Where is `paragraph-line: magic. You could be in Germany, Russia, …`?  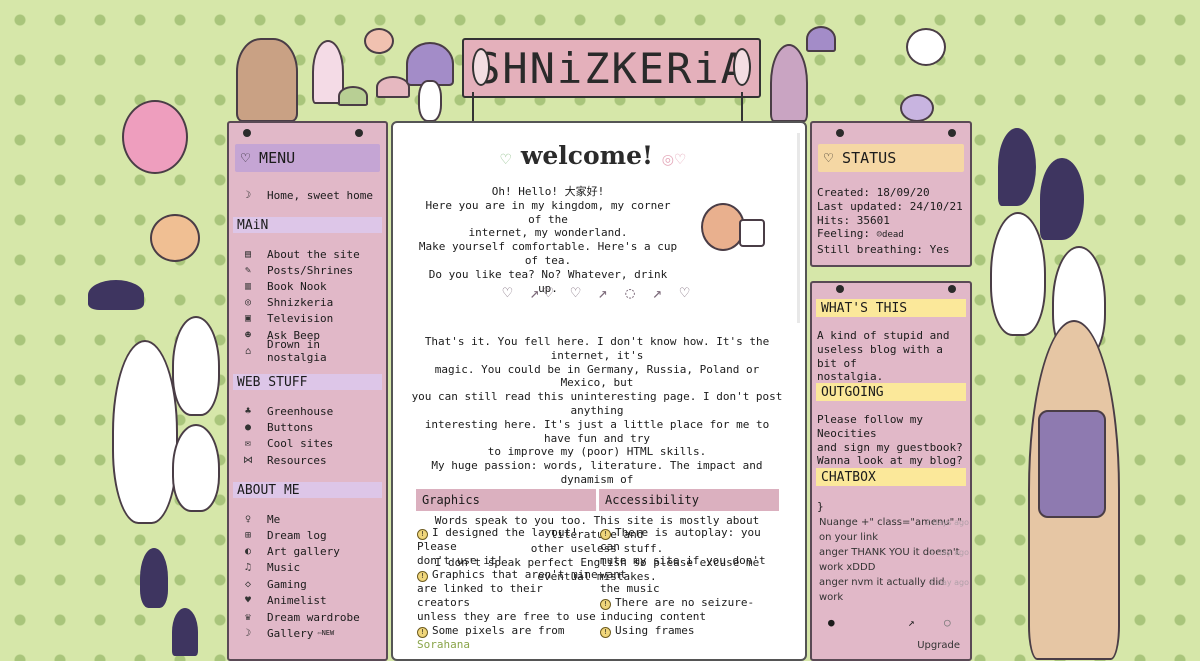
paragraph-line: magic. You could be in Germany, Russia, … is located at coordinates (597, 376).